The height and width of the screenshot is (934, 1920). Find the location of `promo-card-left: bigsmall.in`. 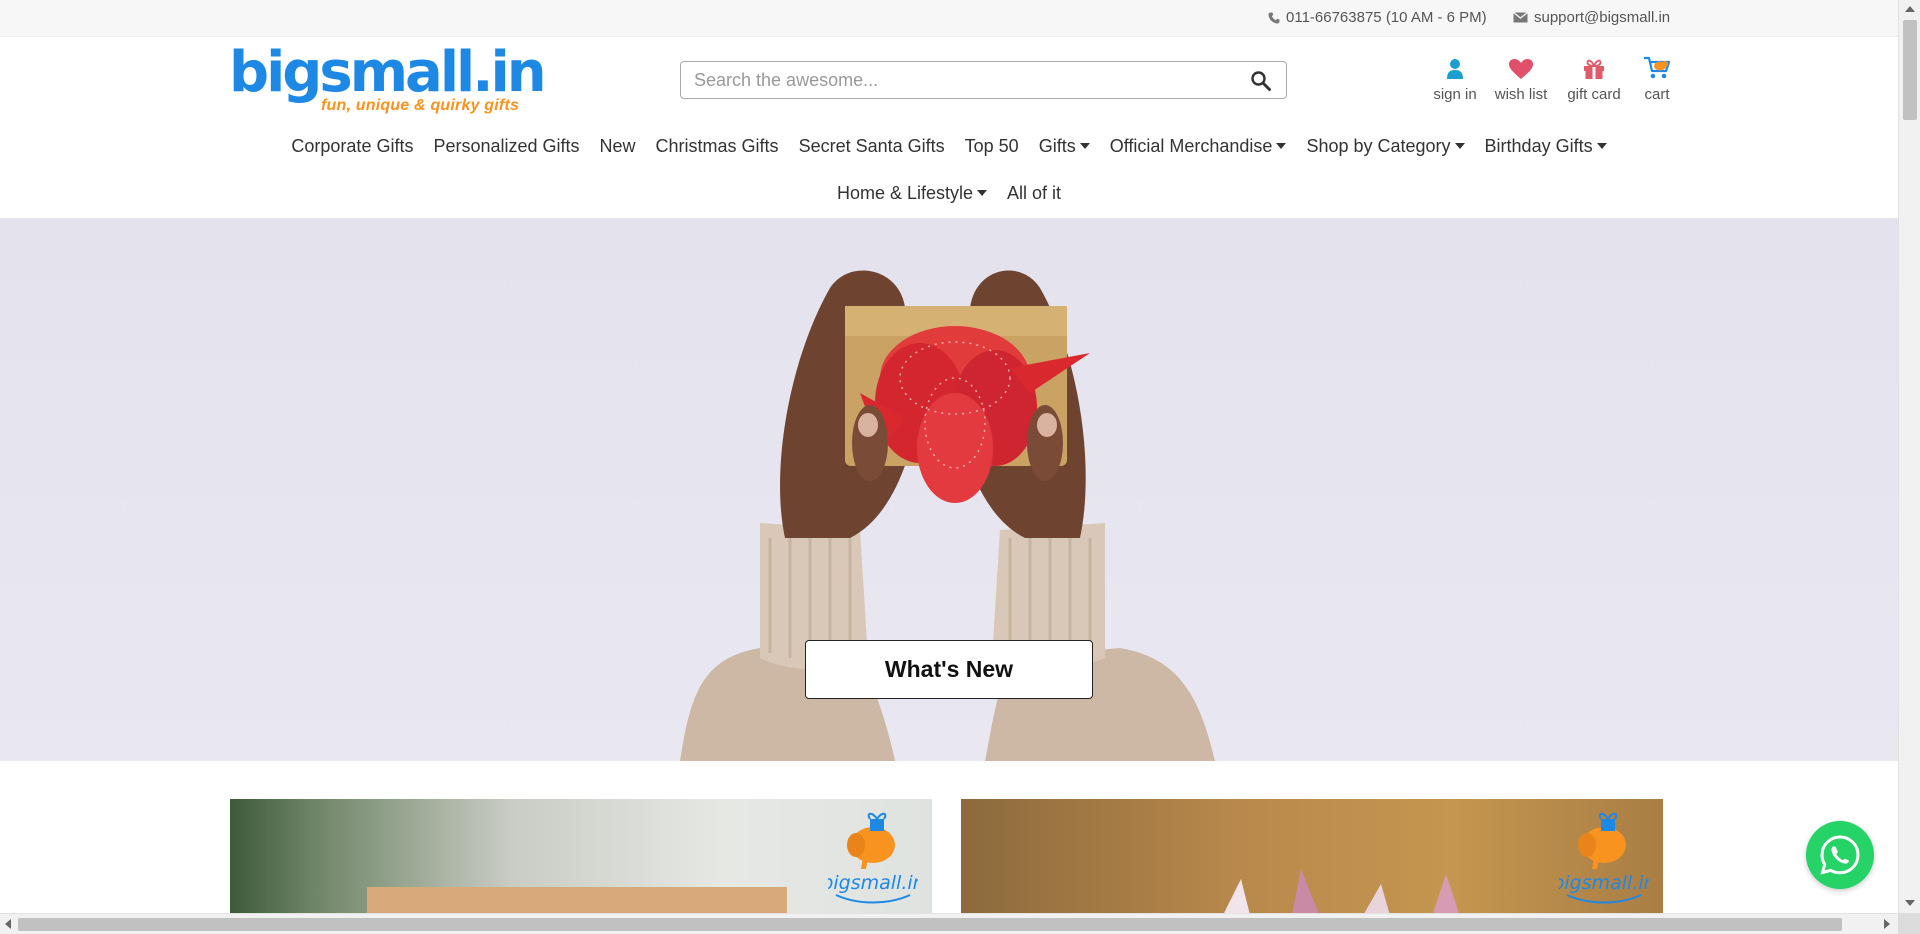

promo-card-left: bigsmall.in is located at coordinates (581, 856).